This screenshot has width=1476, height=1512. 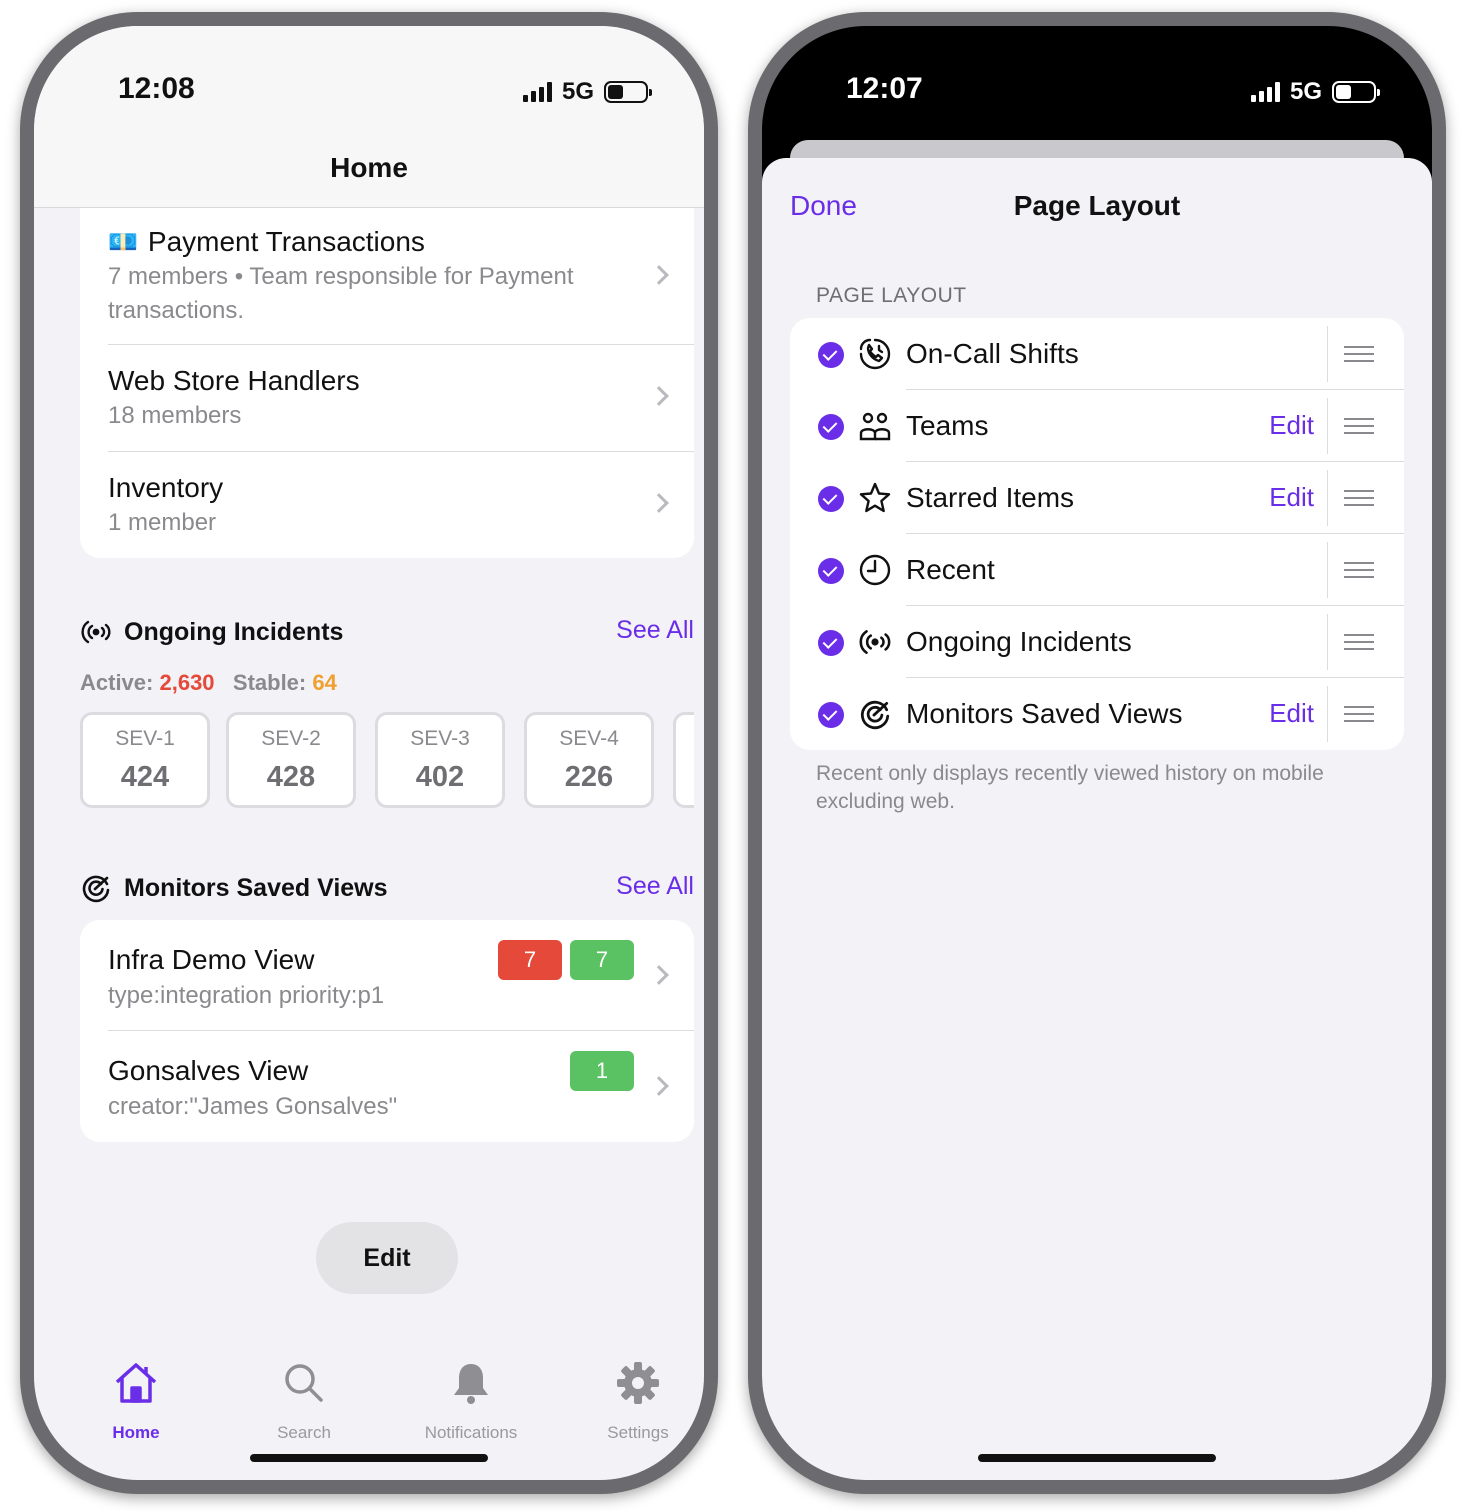 I want to click on tab-notifications: Notifications, so click(x=471, y=1394).